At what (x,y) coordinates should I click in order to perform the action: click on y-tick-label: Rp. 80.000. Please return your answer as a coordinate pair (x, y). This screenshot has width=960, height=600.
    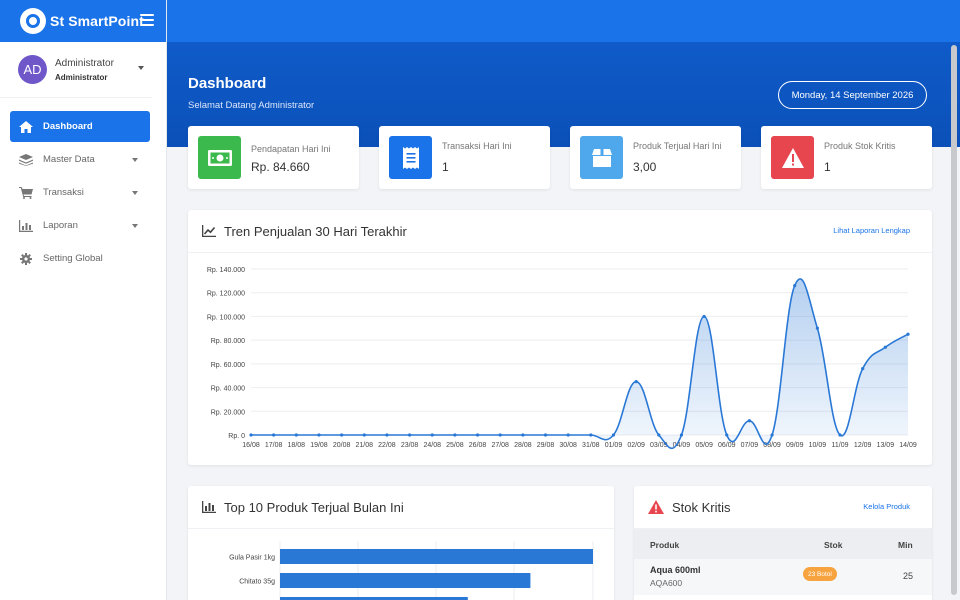
    Looking at the image, I should click on (228, 341).